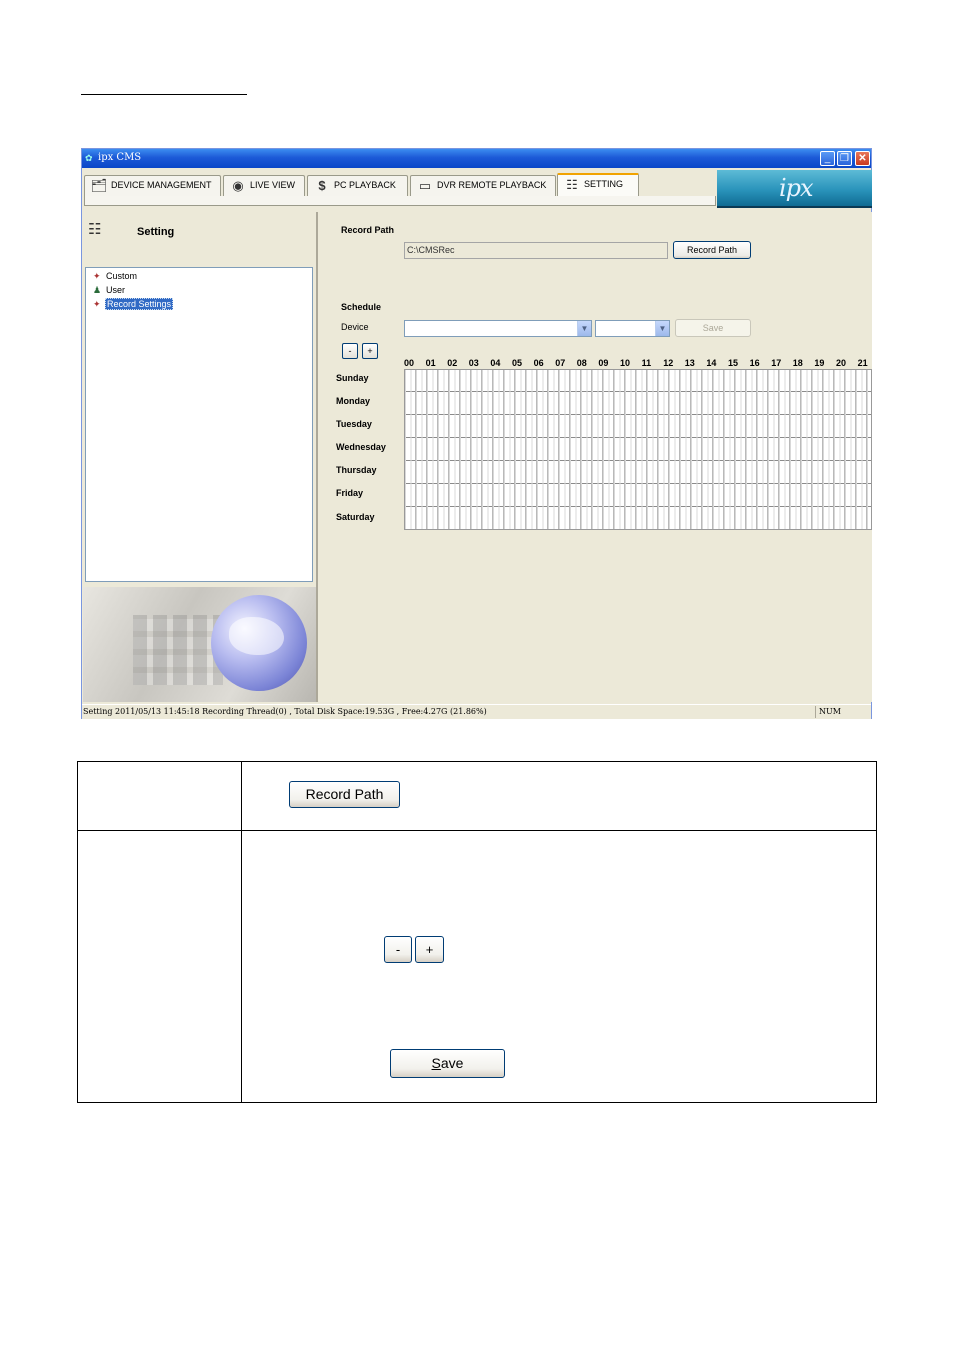 The image size is (954, 1355). I want to click on device-select: ▼, so click(498, 328).